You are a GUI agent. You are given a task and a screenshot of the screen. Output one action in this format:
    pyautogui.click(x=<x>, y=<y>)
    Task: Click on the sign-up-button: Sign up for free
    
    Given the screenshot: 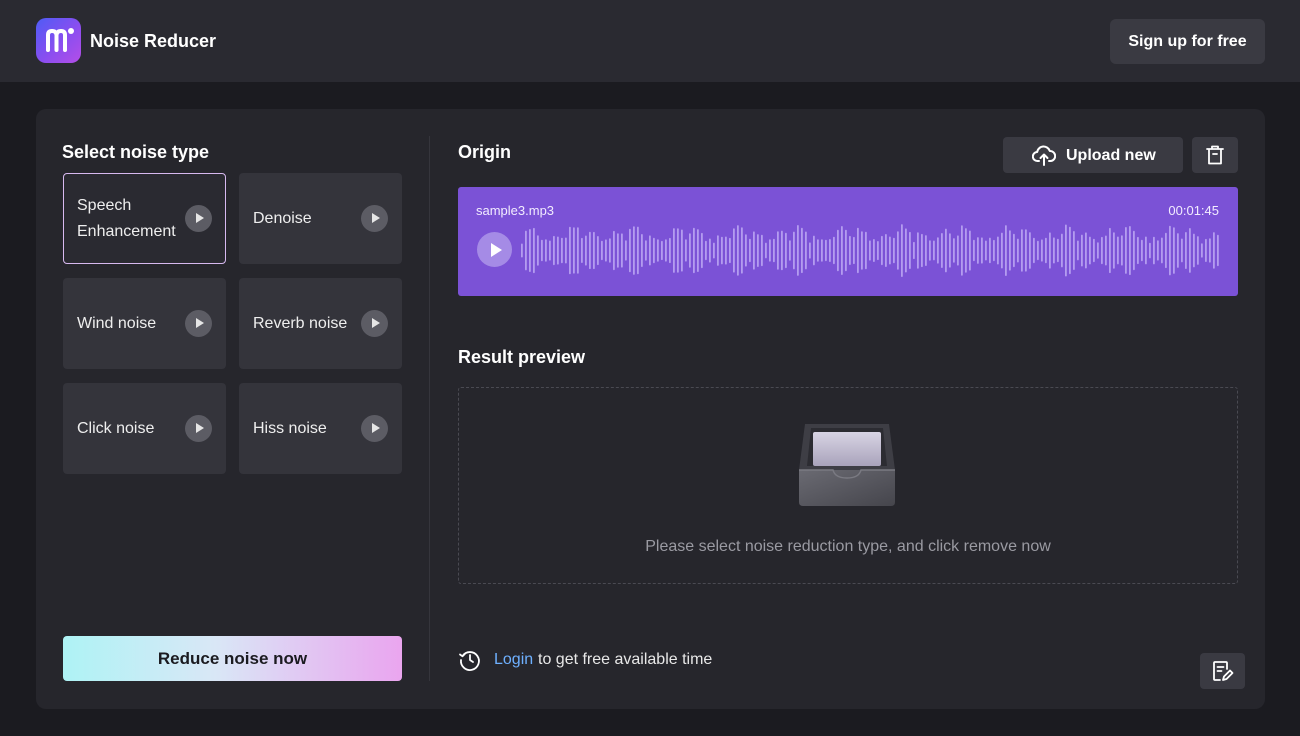 What is the action you would take?
    pyautogui.click(x=1187, y=41)
    